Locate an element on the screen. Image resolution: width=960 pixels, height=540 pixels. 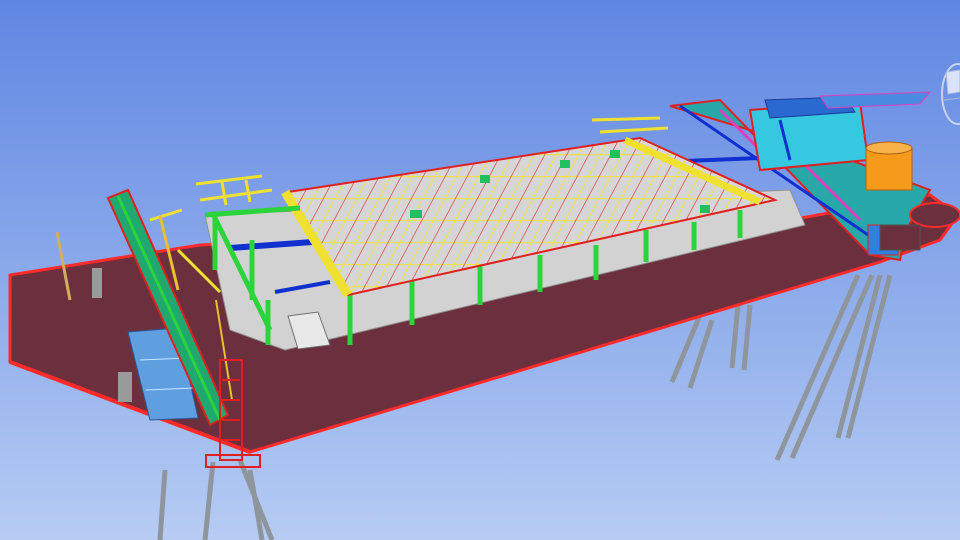
helideck is located at coordinates (934, 215).